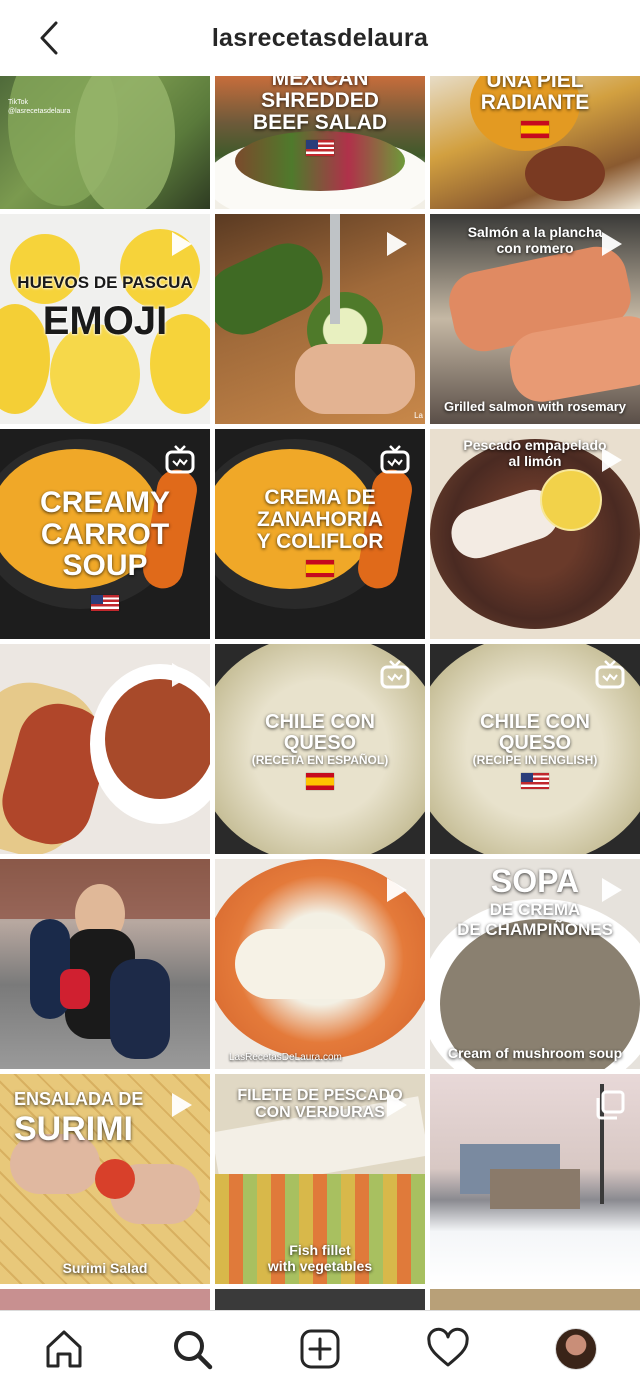  I want to click on overlay-title: EMOJI, so click(105, 321).